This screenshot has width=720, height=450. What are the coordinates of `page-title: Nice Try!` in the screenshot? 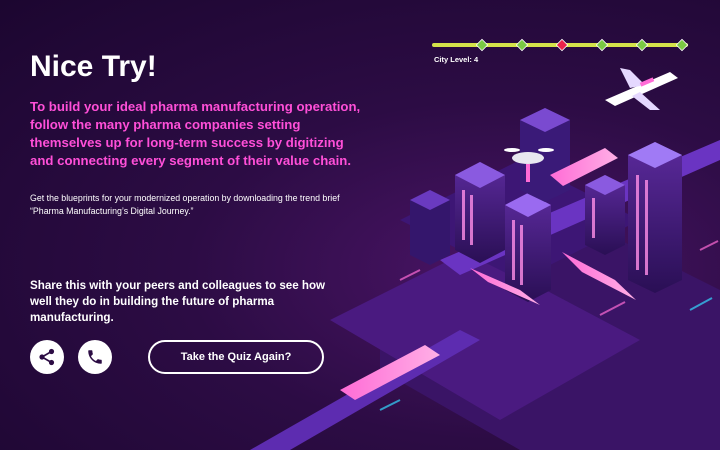 It's located at (93, 66).